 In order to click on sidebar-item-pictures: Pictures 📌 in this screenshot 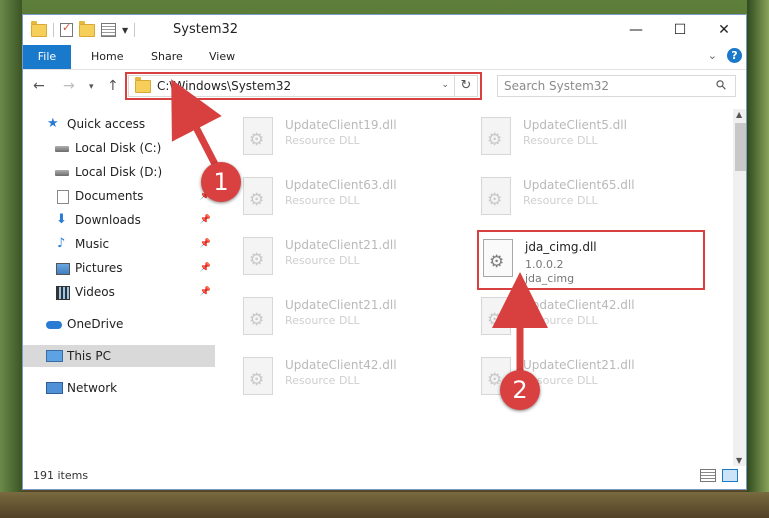, I will do `click(119, 268)`.